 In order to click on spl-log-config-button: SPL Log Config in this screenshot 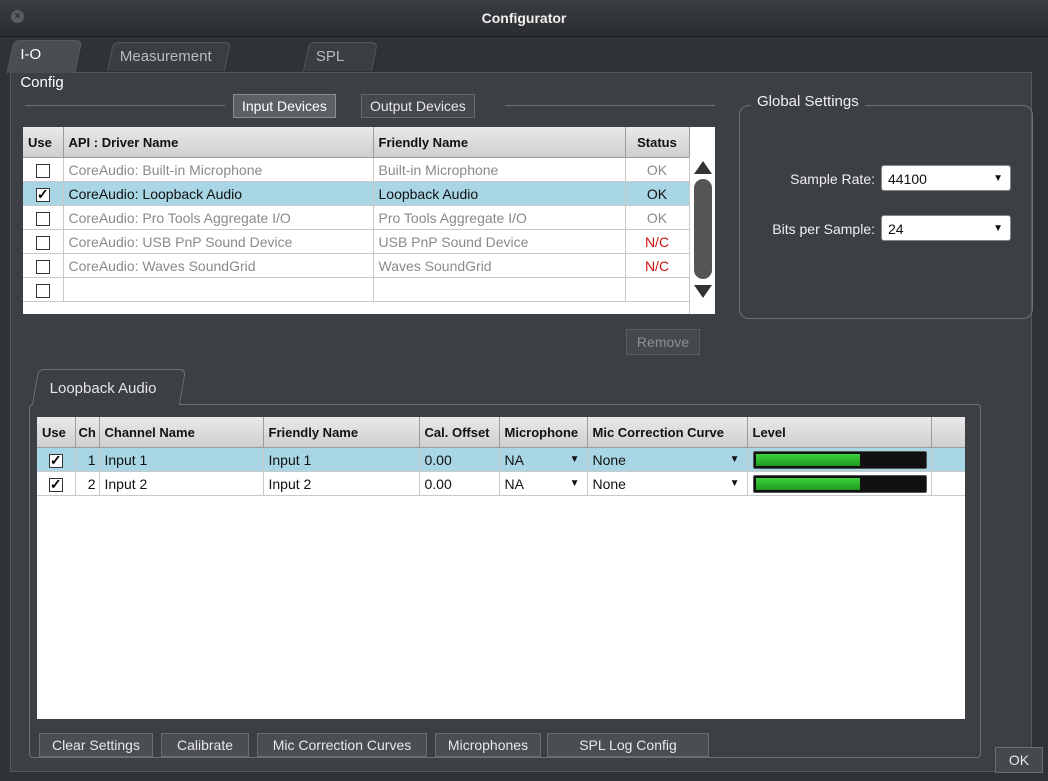, I will do `click(628, 745)`.